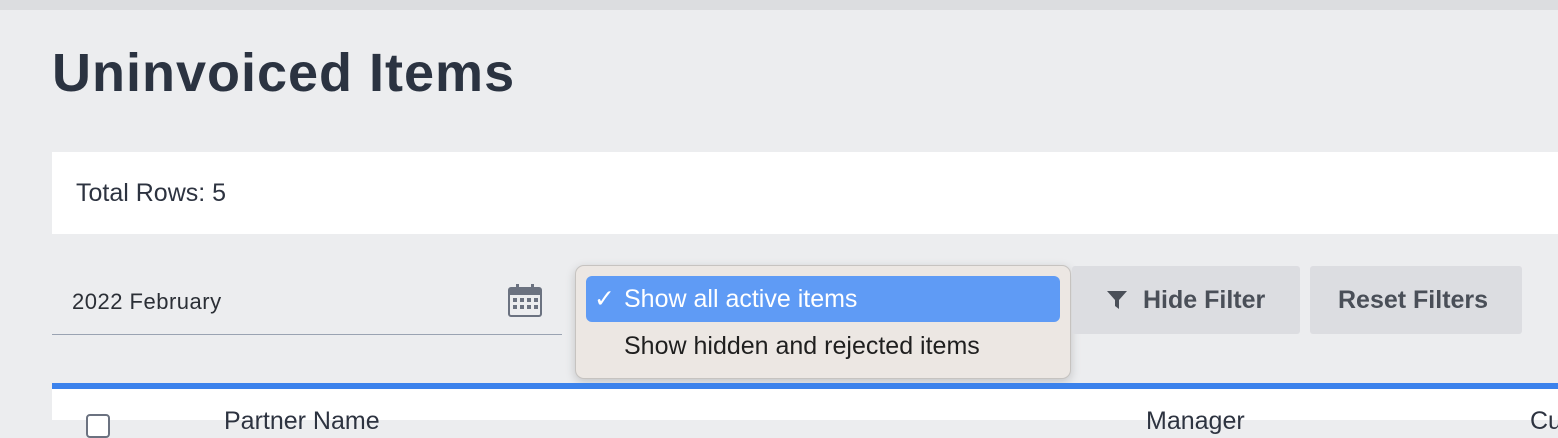 The width and height of the screenshot is (1558, 438). I want to click on column-header-partner-name: Partner Name, so click(302, 421).